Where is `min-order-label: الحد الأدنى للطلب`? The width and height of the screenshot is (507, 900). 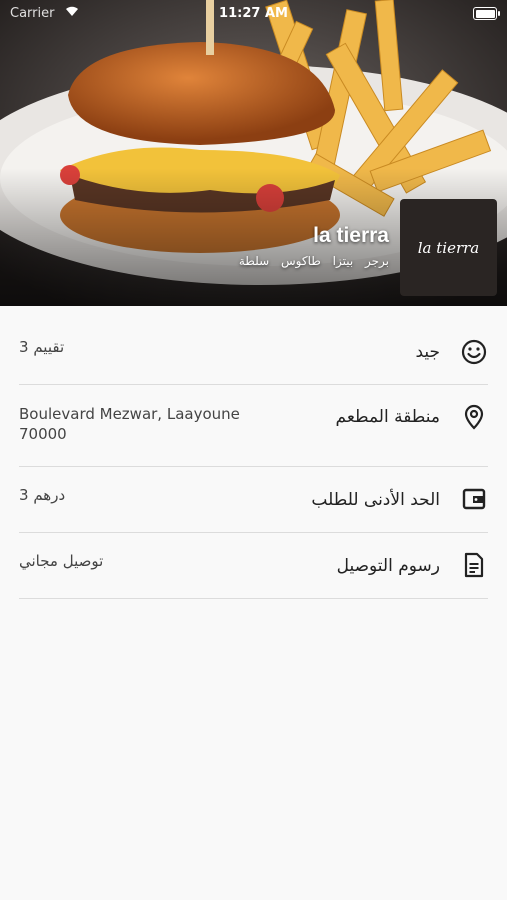
min-order-label: الحد الأدنى للطلب is located at coordinates (375, 500).